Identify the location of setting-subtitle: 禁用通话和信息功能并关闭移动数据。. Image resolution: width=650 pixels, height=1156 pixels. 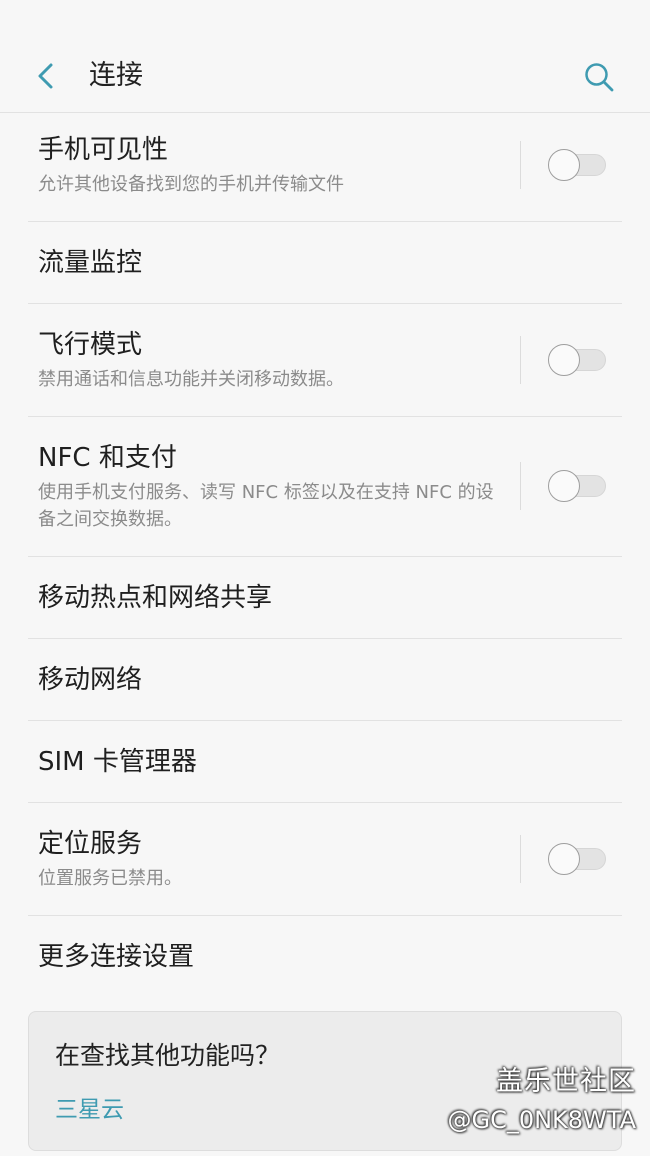
(191, 379).